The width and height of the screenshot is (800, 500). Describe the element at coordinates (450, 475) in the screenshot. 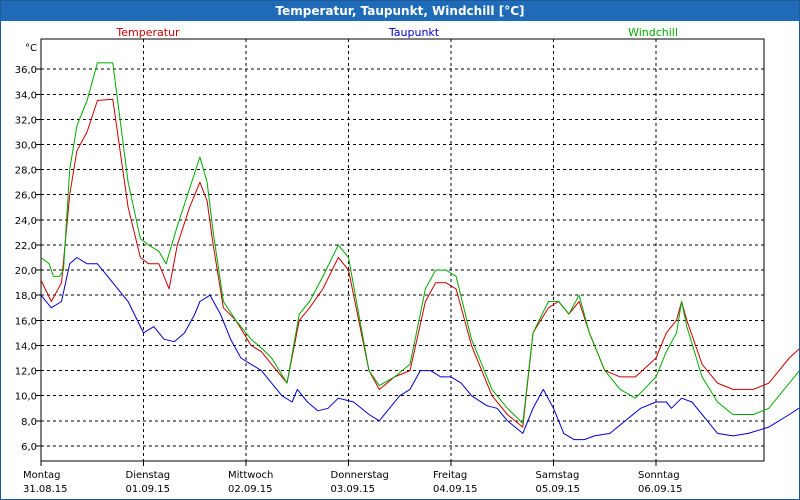

I see `x-tick-day: Freitag` at that location.